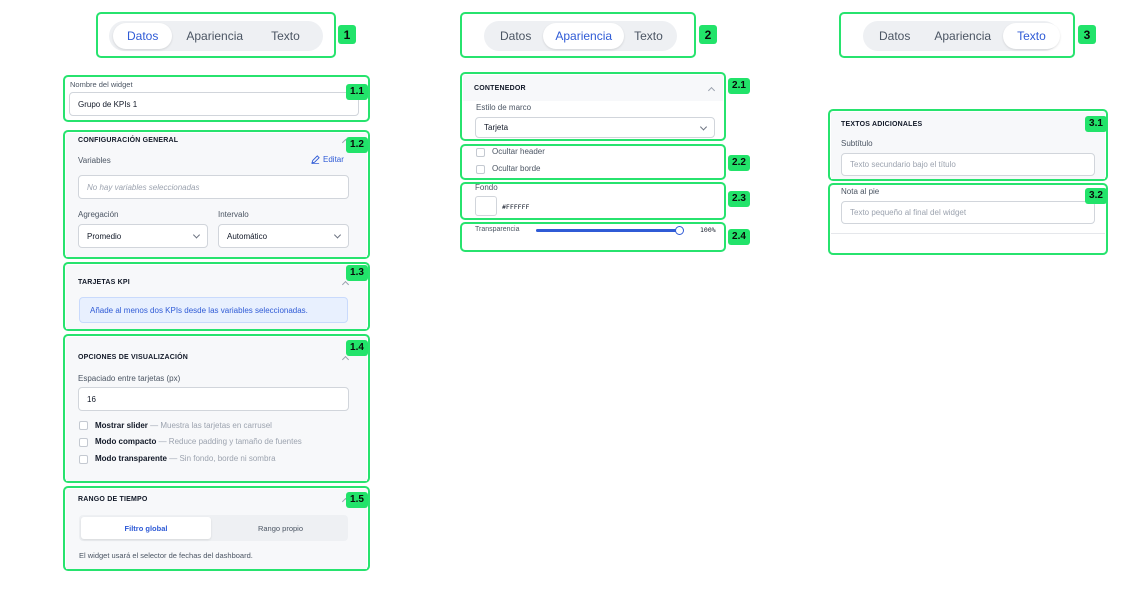 The height and width of the screenshot is (597, 1122). Describe the element at coordinates (739, 199) in the screenshot. I see `badge-2-3: 2.3` at that location.